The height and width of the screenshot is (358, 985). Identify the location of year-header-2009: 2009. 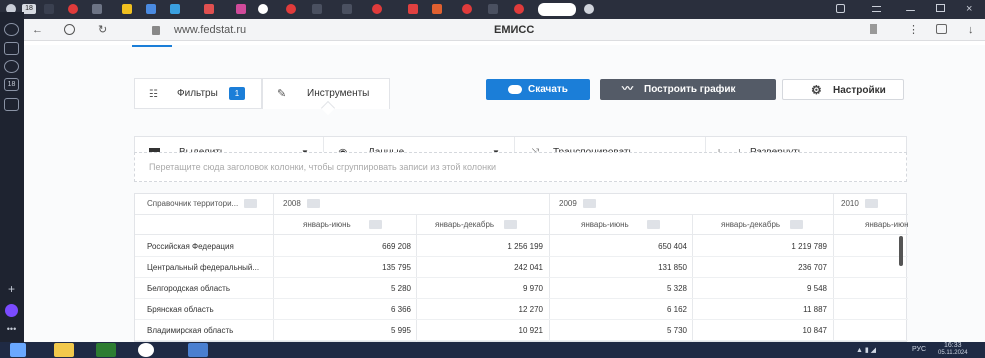
(577, 204).